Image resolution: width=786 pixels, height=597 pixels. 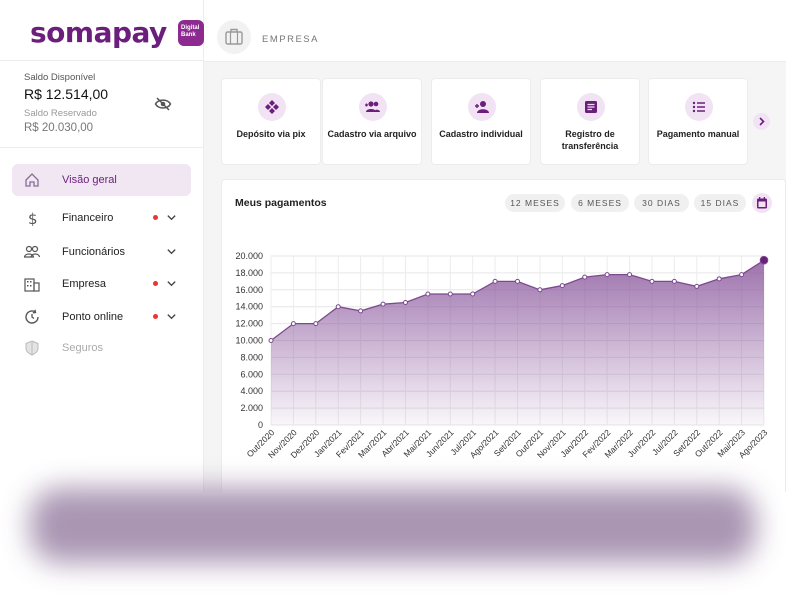 I want to click on sidebar-item-label: Financeiro, so click(x=88, y=218).